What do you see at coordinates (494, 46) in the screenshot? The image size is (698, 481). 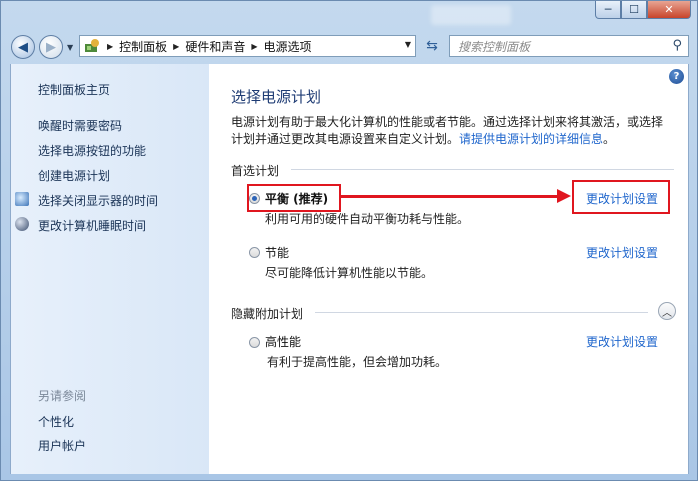 I see `search-placeholder: 搜索控制面板` at bounding box center [494, 46].